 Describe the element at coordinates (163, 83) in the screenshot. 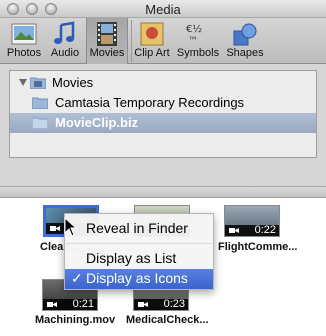

I see `source-item-movies: Movies` at that location.